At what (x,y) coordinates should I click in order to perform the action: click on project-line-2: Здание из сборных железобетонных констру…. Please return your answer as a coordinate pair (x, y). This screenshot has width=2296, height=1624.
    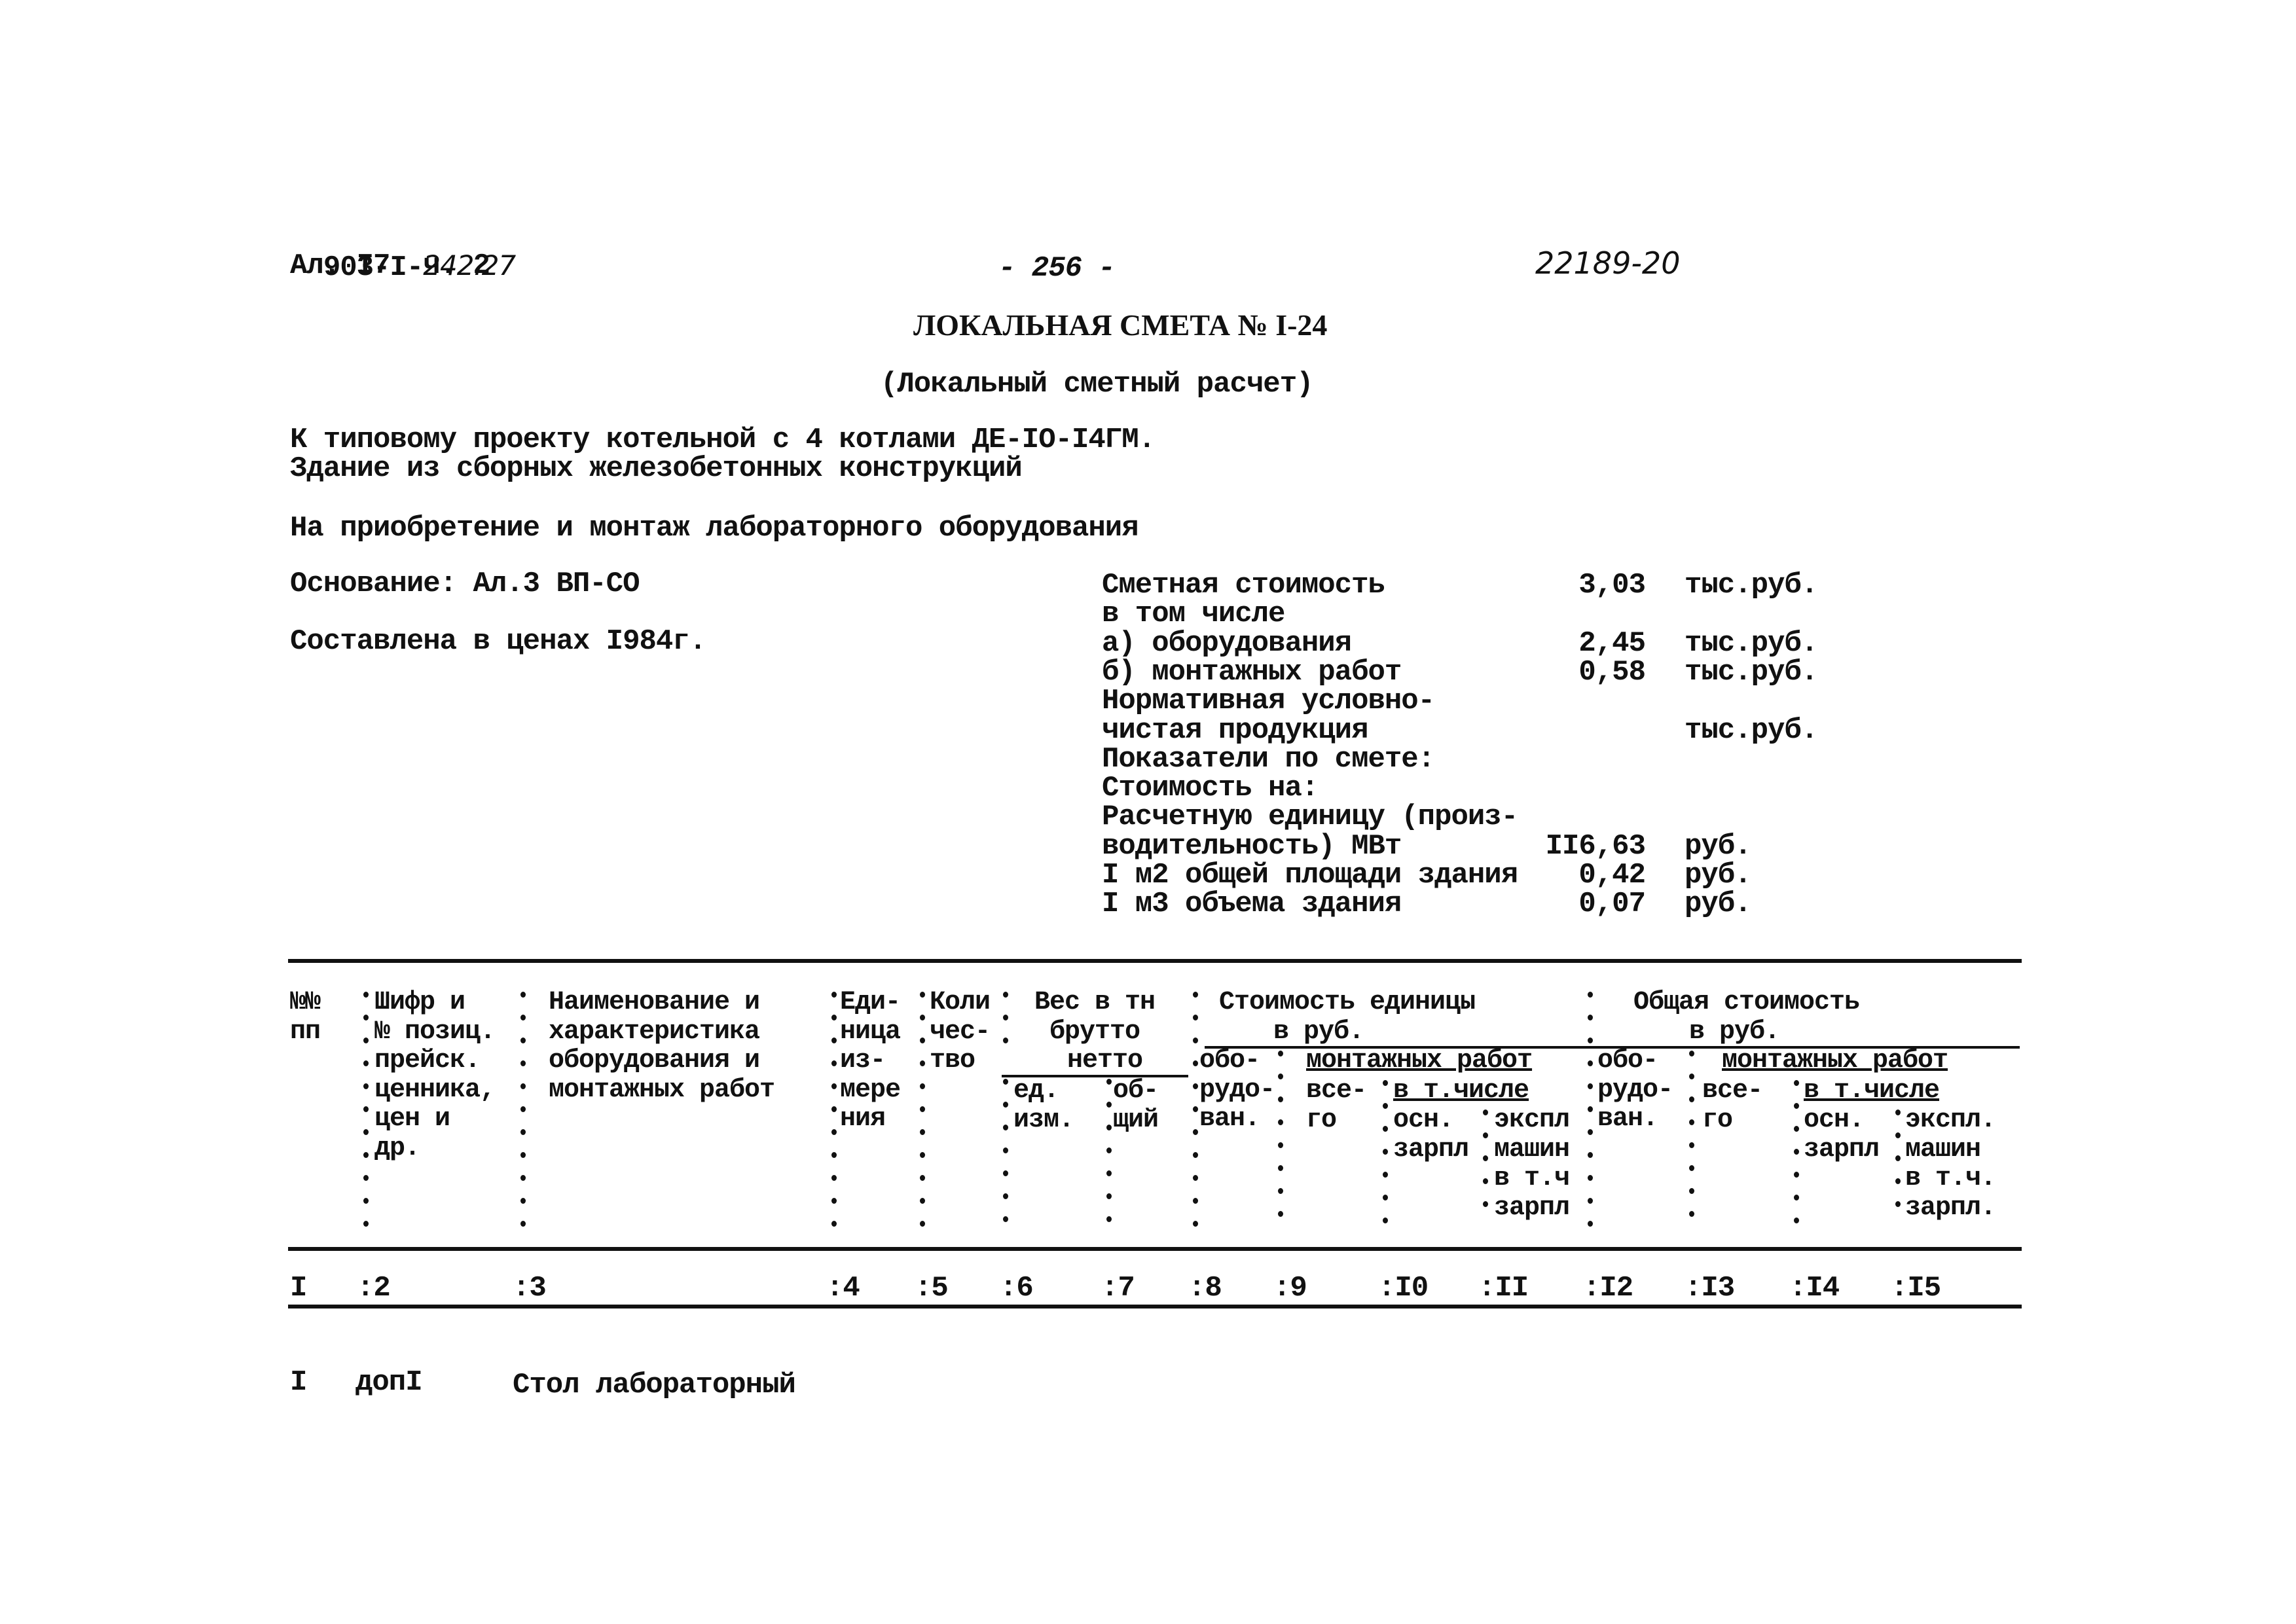
    Looking at the image, I should click on (656, 468).